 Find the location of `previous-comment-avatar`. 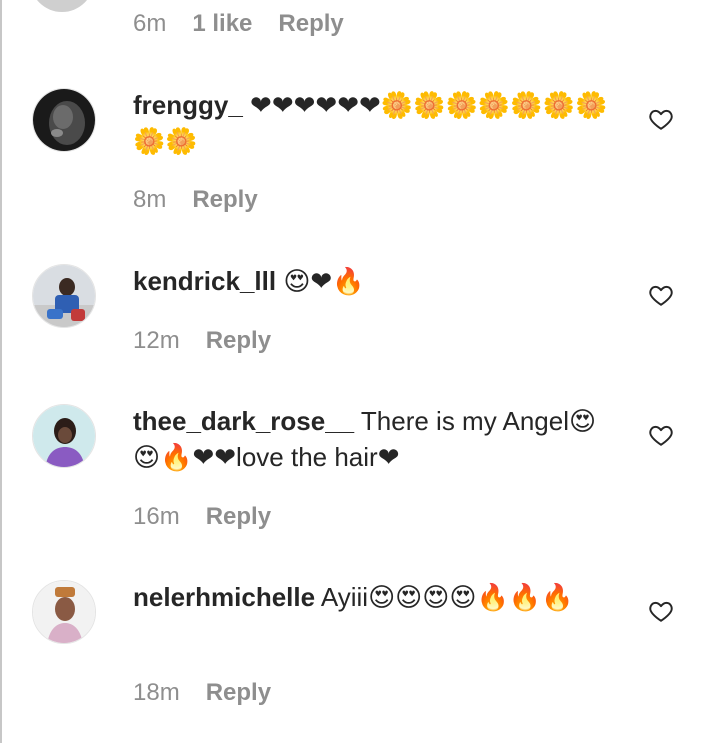

previous-comment-avatar is located at coordinates (62, 6).